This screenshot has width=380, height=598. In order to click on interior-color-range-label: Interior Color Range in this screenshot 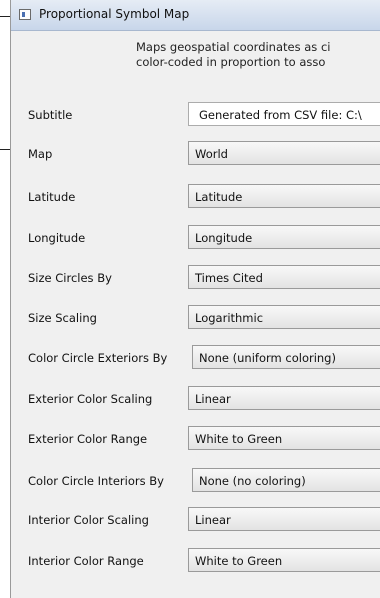, I will do `click(86, 561)`.